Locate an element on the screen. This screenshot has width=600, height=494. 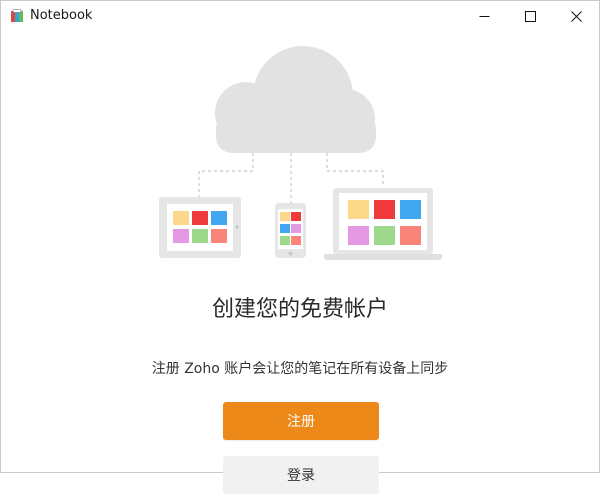
signup-button: 注册 is located at coordinates (301, 421).